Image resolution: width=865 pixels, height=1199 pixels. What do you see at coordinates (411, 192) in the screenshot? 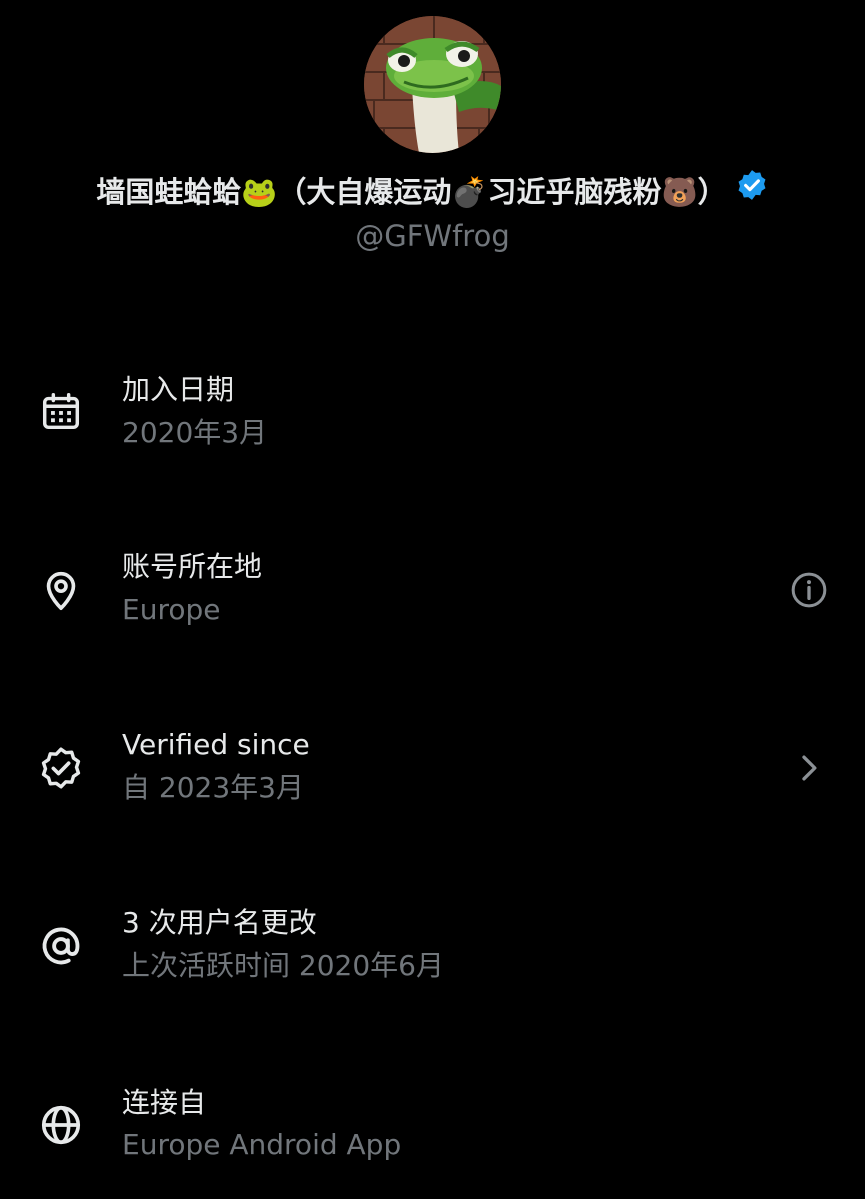
I see `display-name: 墙国蛙蛤蛤🐸（大自爆运动💣习近乎脑残粉🐻）` at bounding box center [411, 192].